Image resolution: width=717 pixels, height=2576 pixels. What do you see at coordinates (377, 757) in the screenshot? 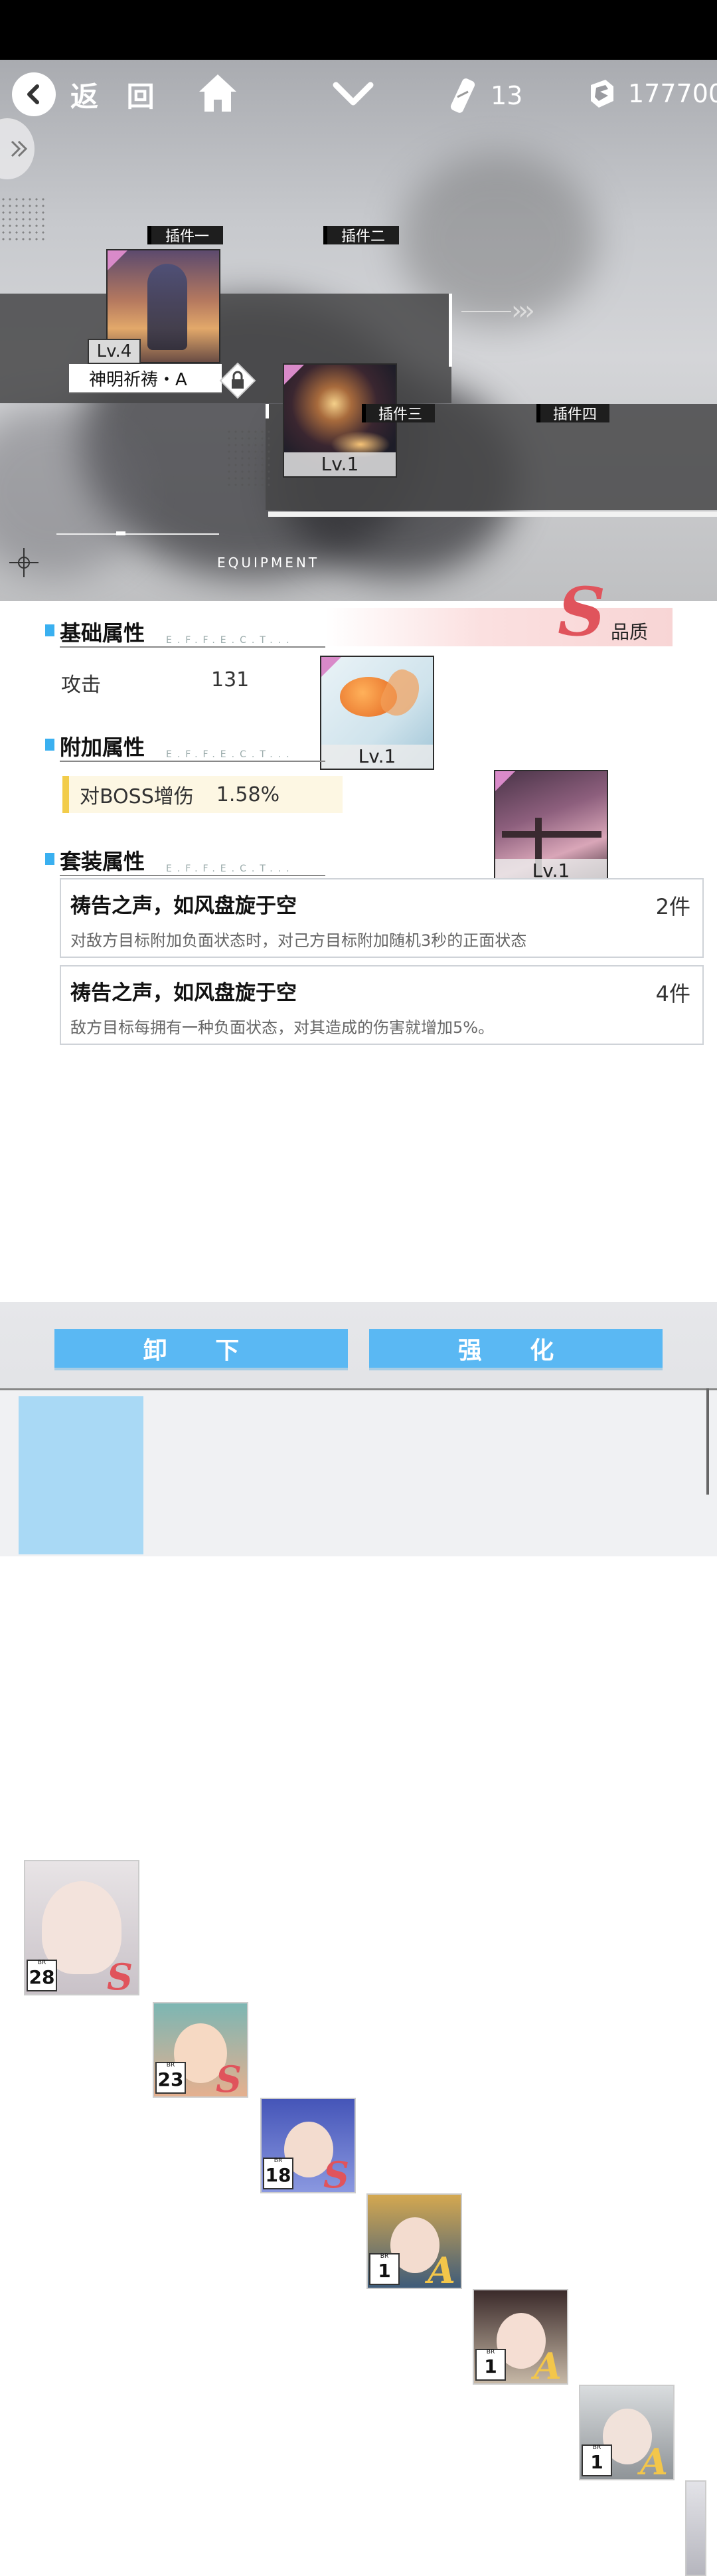
I see `slot-3-level: Lv.1` at bounding box center [377, 757].